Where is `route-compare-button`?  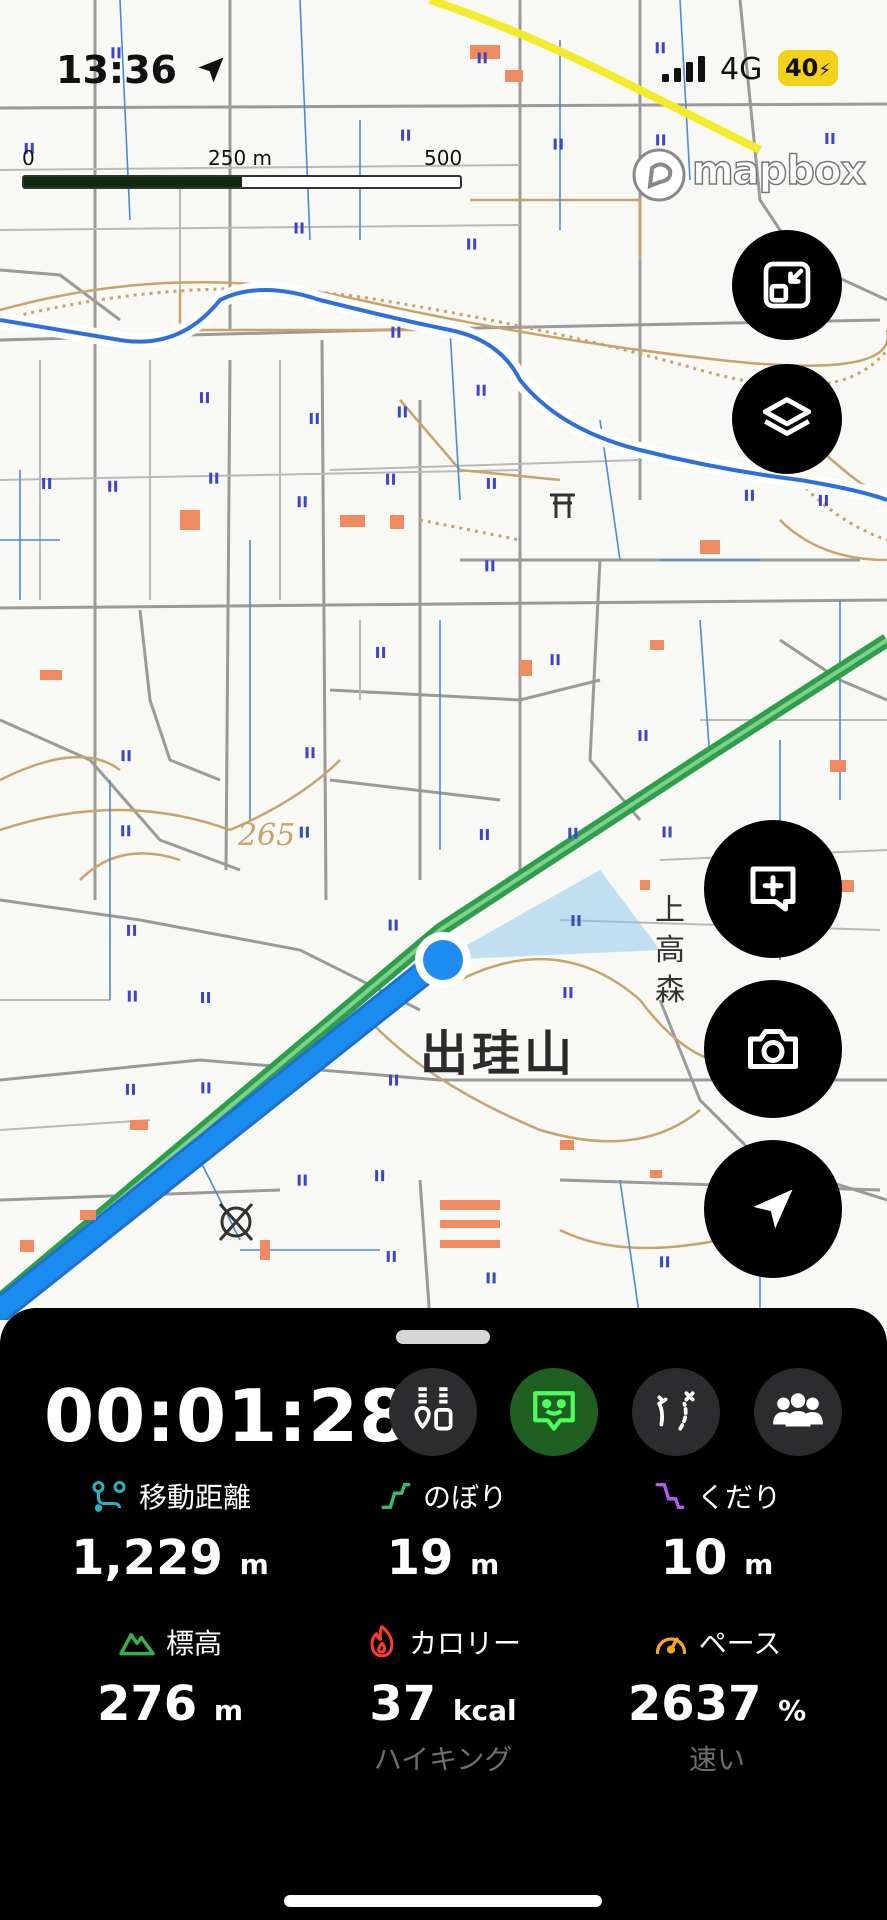
route-compare-button is located at coordinates (676, 1412).